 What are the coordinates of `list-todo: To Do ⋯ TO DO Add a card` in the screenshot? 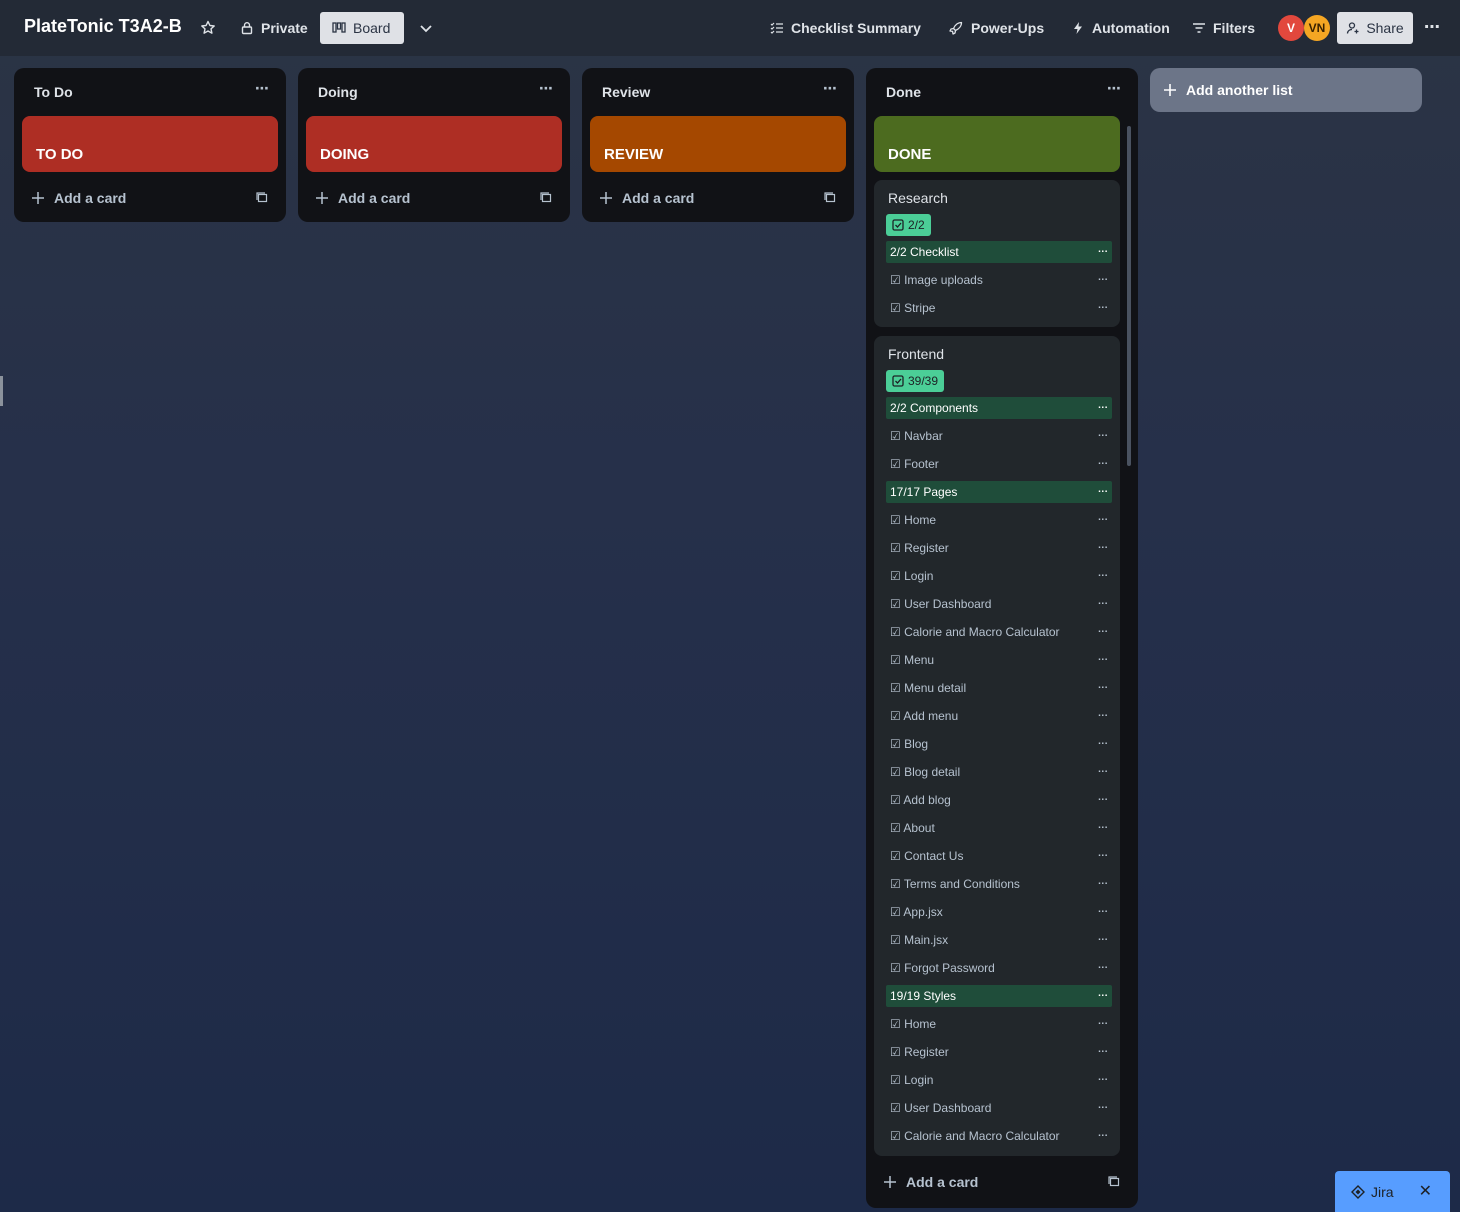 It's located at (150, 145).